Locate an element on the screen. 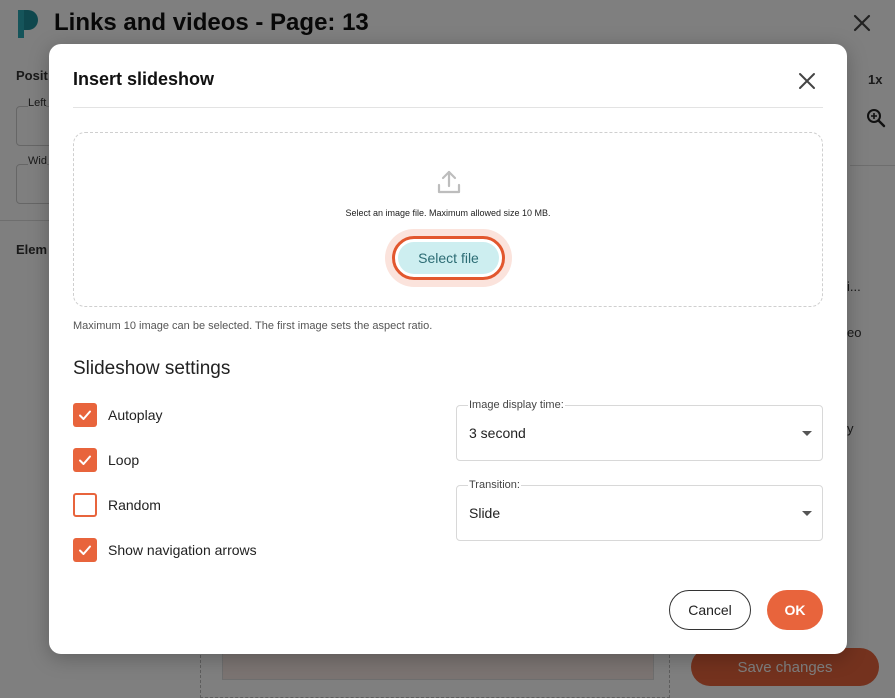 This screenshot has height=698, width=895. autoplay-label: Autoplay is located at coordinates (135, 415).